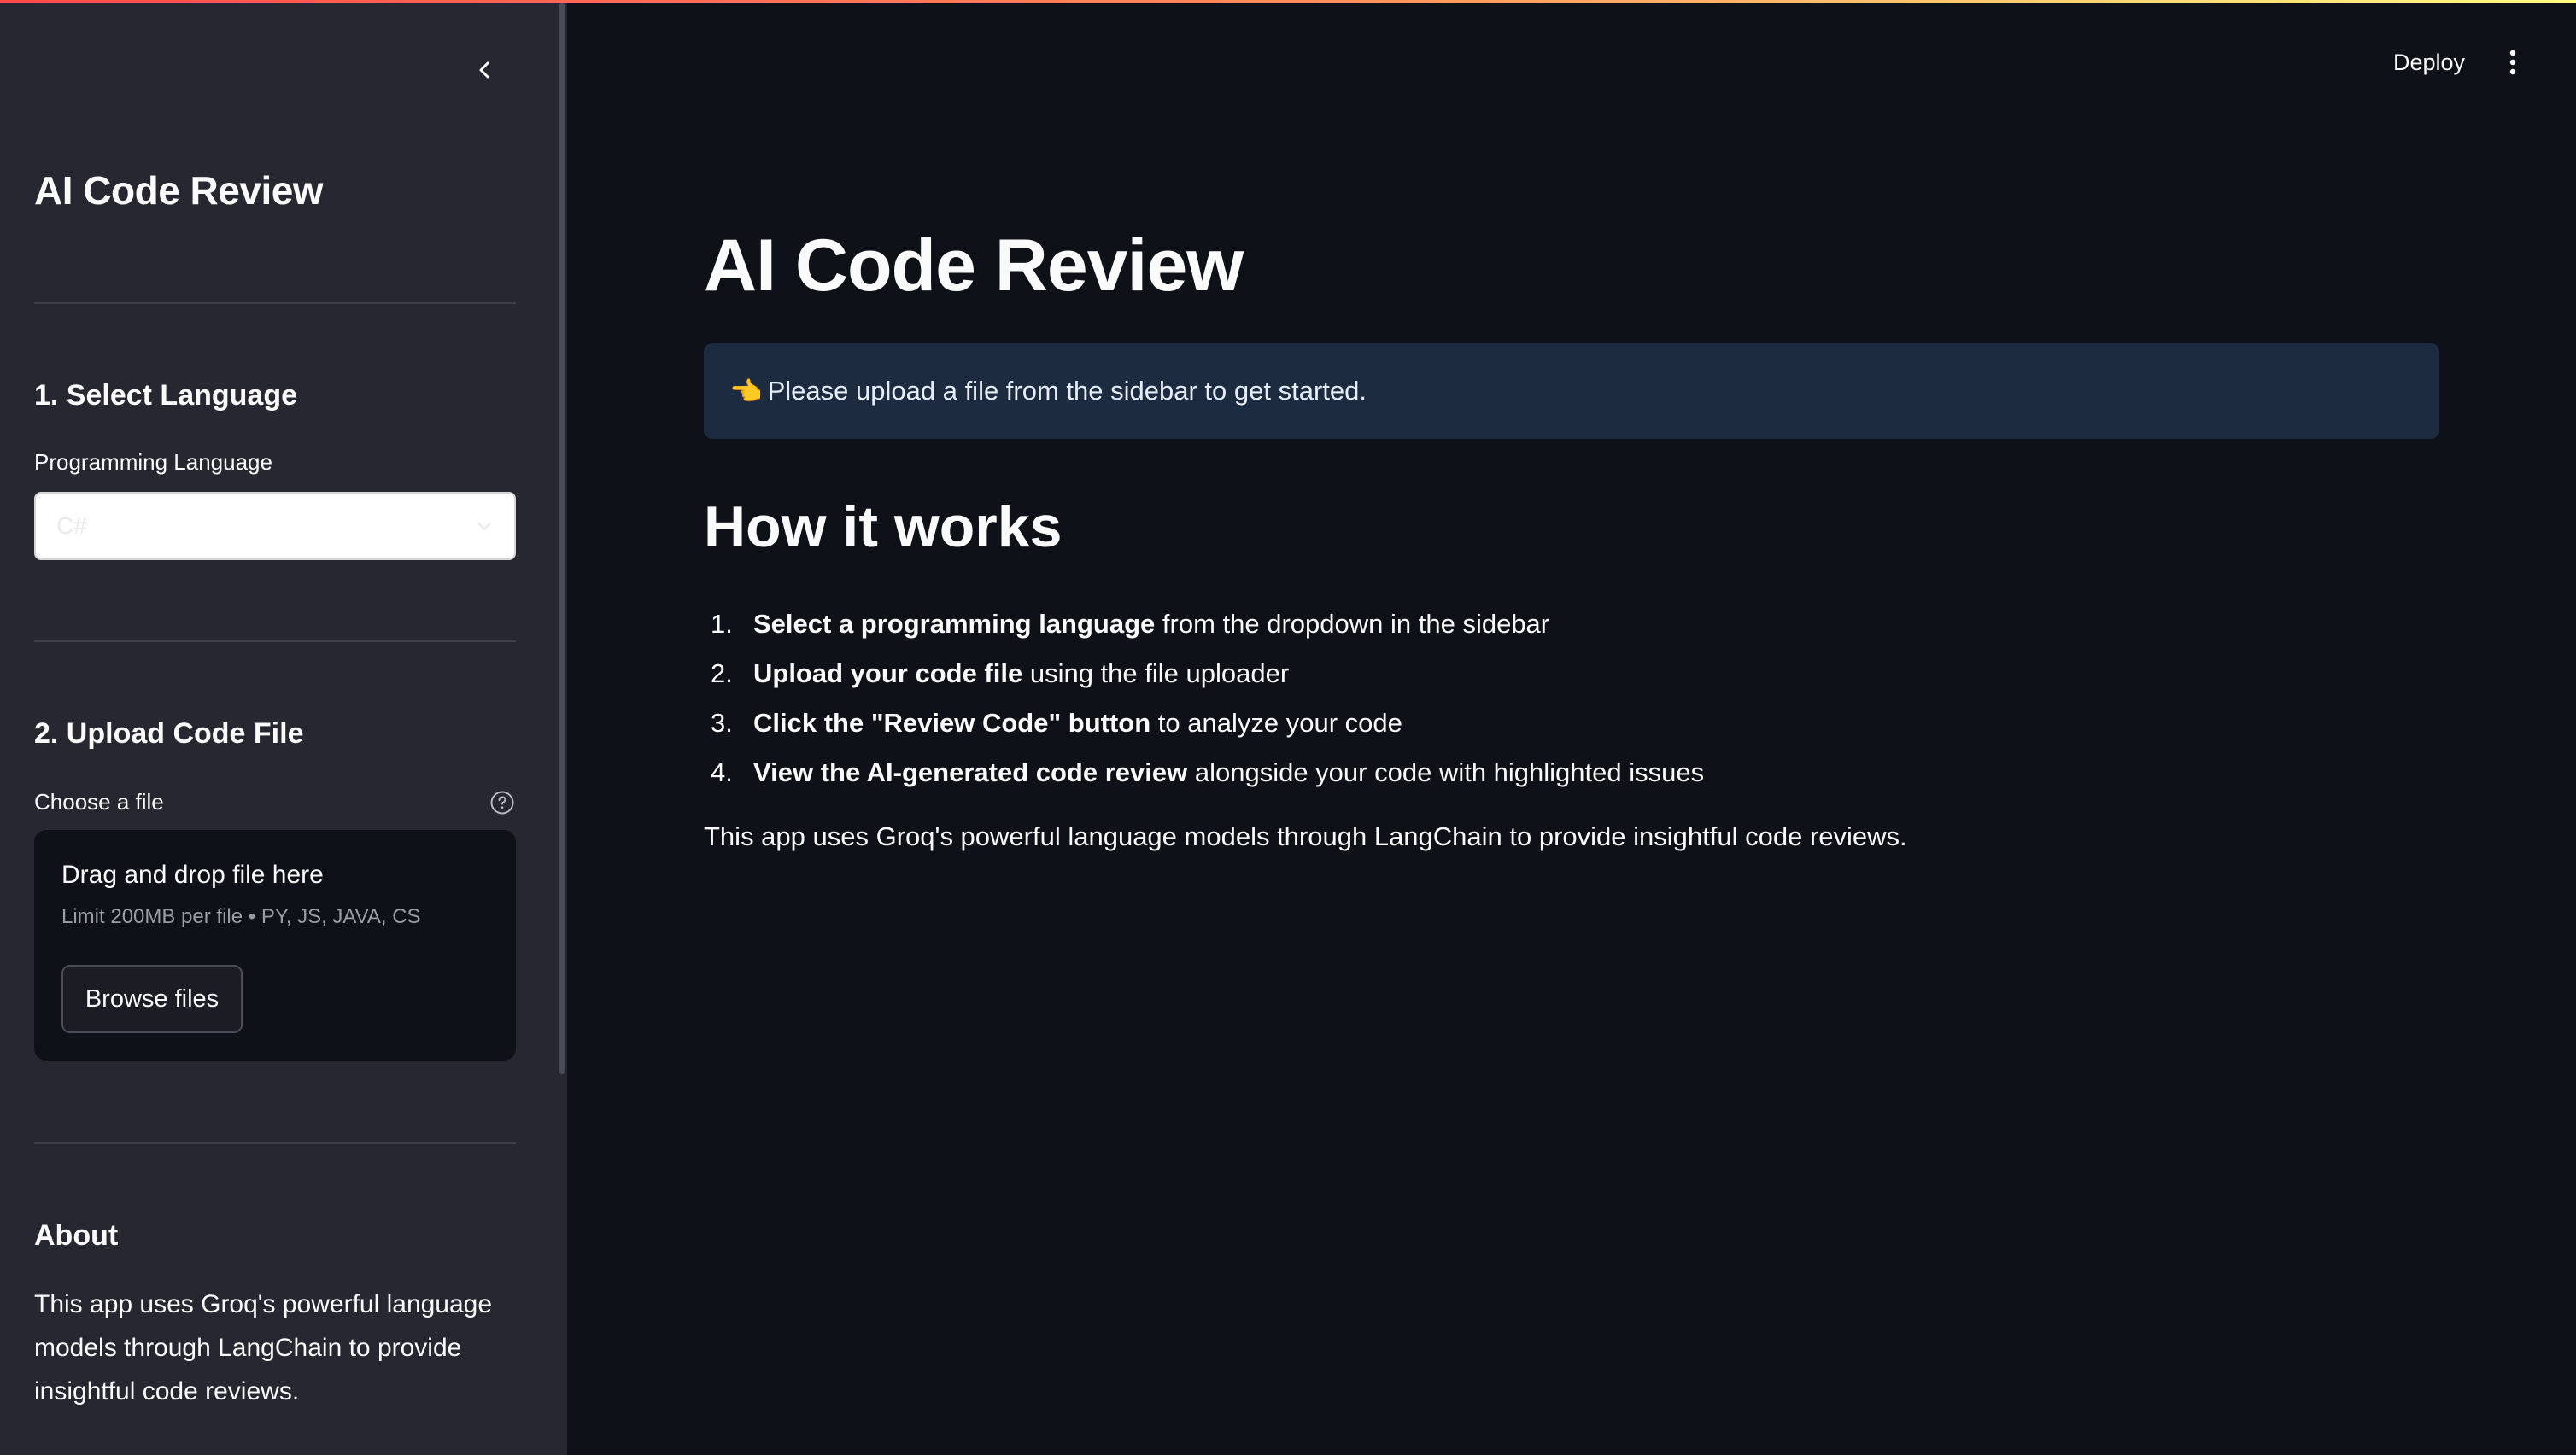 This screenshot has height=1455, width=2576. Describe the element at coordinates (952, 723) in the screenshot. I see `step-bold-text: Click the "Review Code" button` at that location.